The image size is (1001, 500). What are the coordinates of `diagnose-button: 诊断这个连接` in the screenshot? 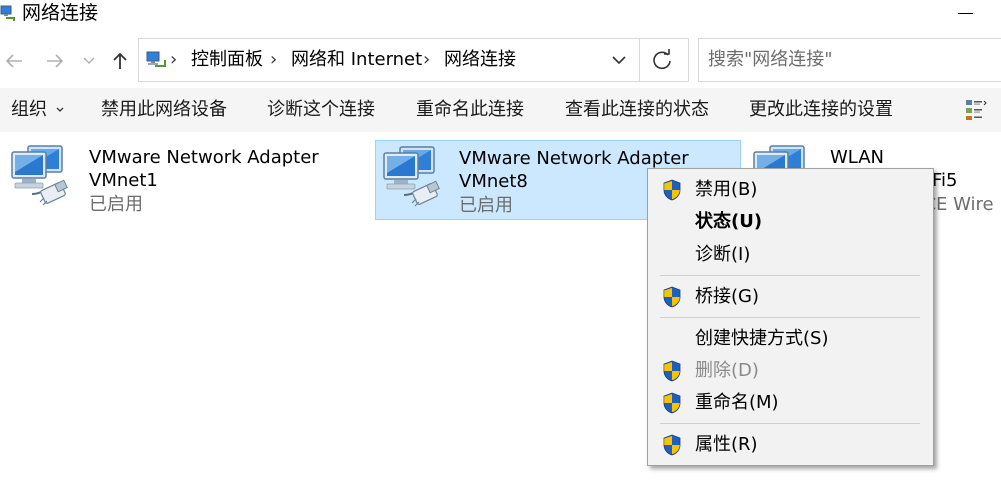 It's located at (321, 110).